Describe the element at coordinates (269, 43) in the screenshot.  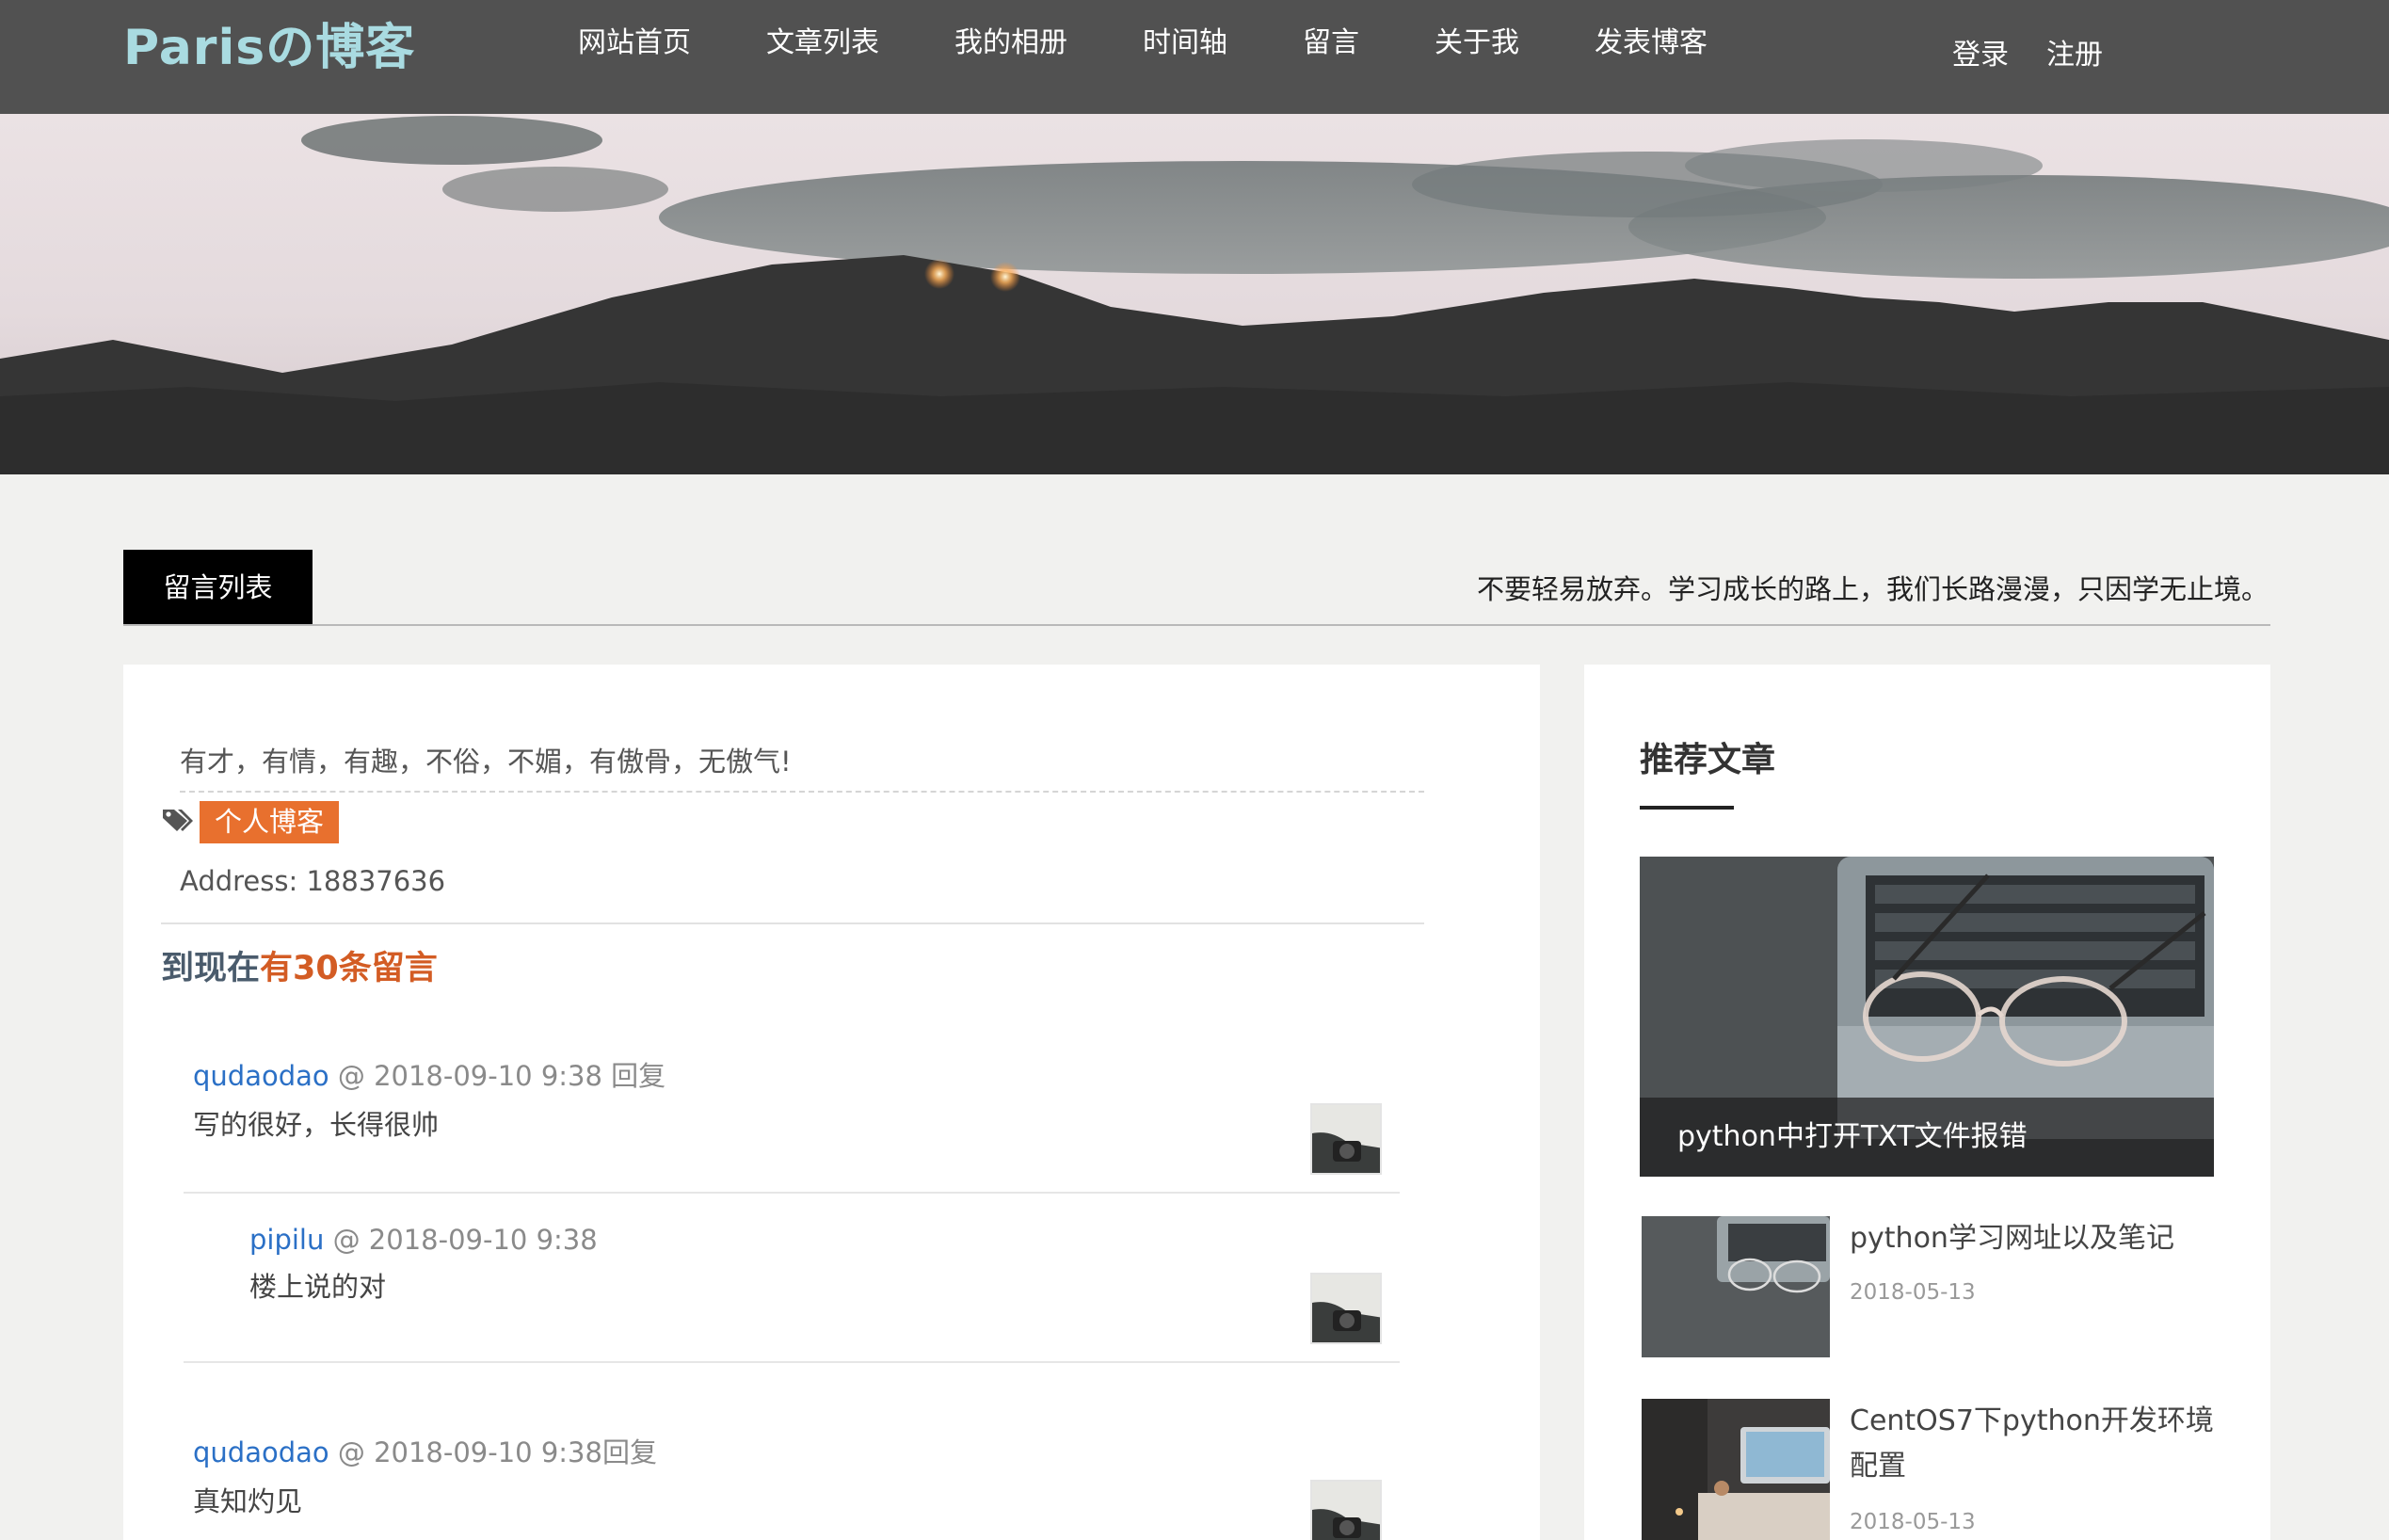
I see `site-logo: Parisの博客` at that location.